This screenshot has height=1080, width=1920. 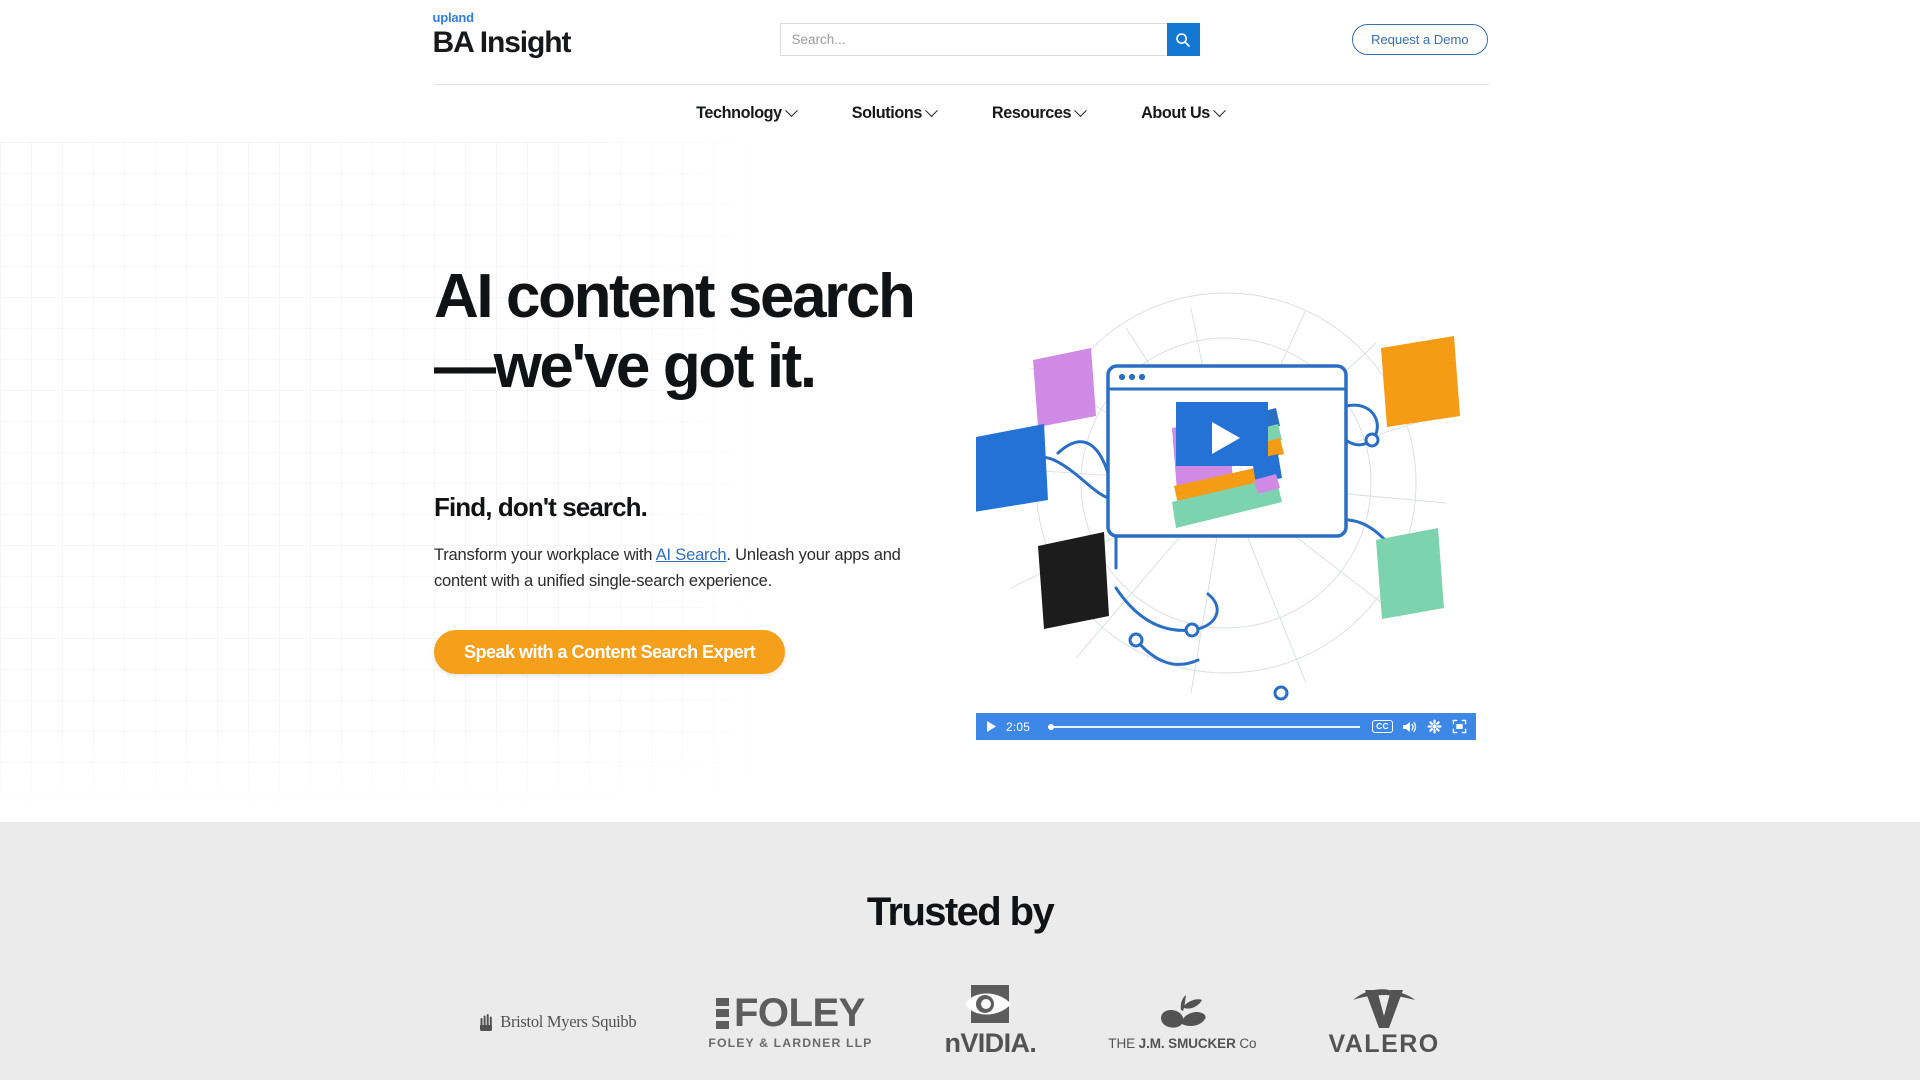 I want to click on smucker-post: Co, so click(x=1248, y=1043).